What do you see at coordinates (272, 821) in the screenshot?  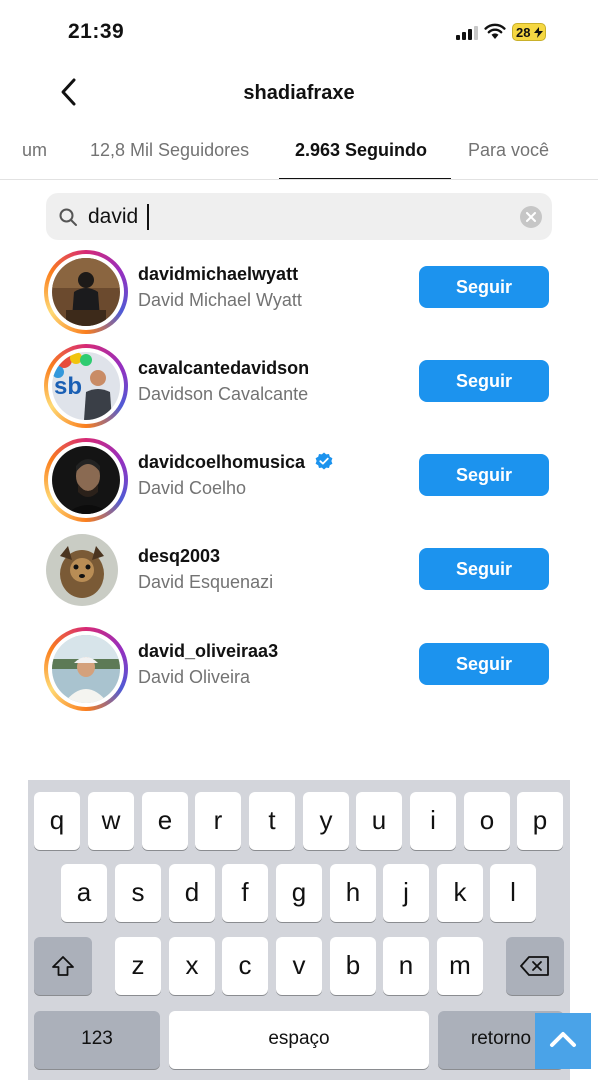 I see `key-t: t` at bounding box center [272, 821].